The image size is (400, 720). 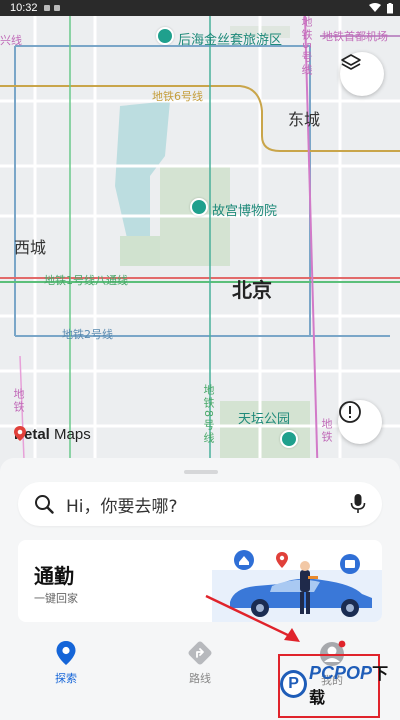 What do you see at coordinates (87, 334) in the screenshot?
I see `subway-label-line2: 地铁2号线` at bounding box center [87, 334].